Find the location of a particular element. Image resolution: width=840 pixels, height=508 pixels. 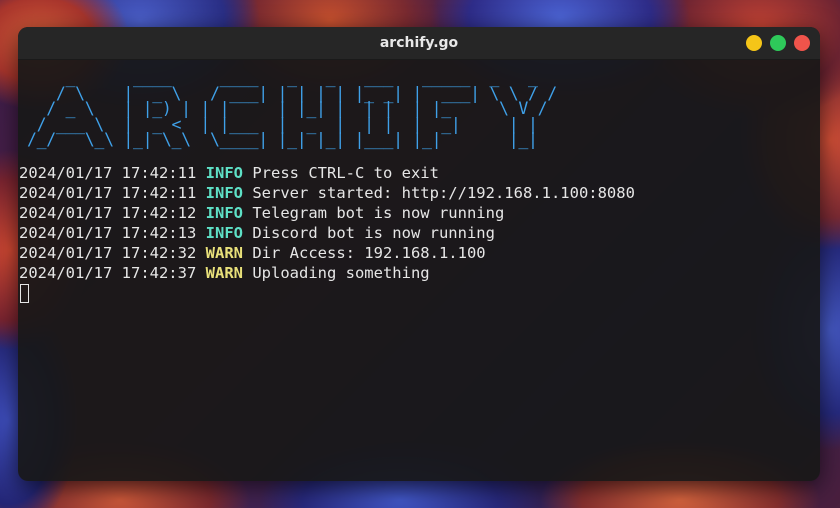

log-timestamp: 2024/01/17 17:42:12 is located at coordinates (108, 212).